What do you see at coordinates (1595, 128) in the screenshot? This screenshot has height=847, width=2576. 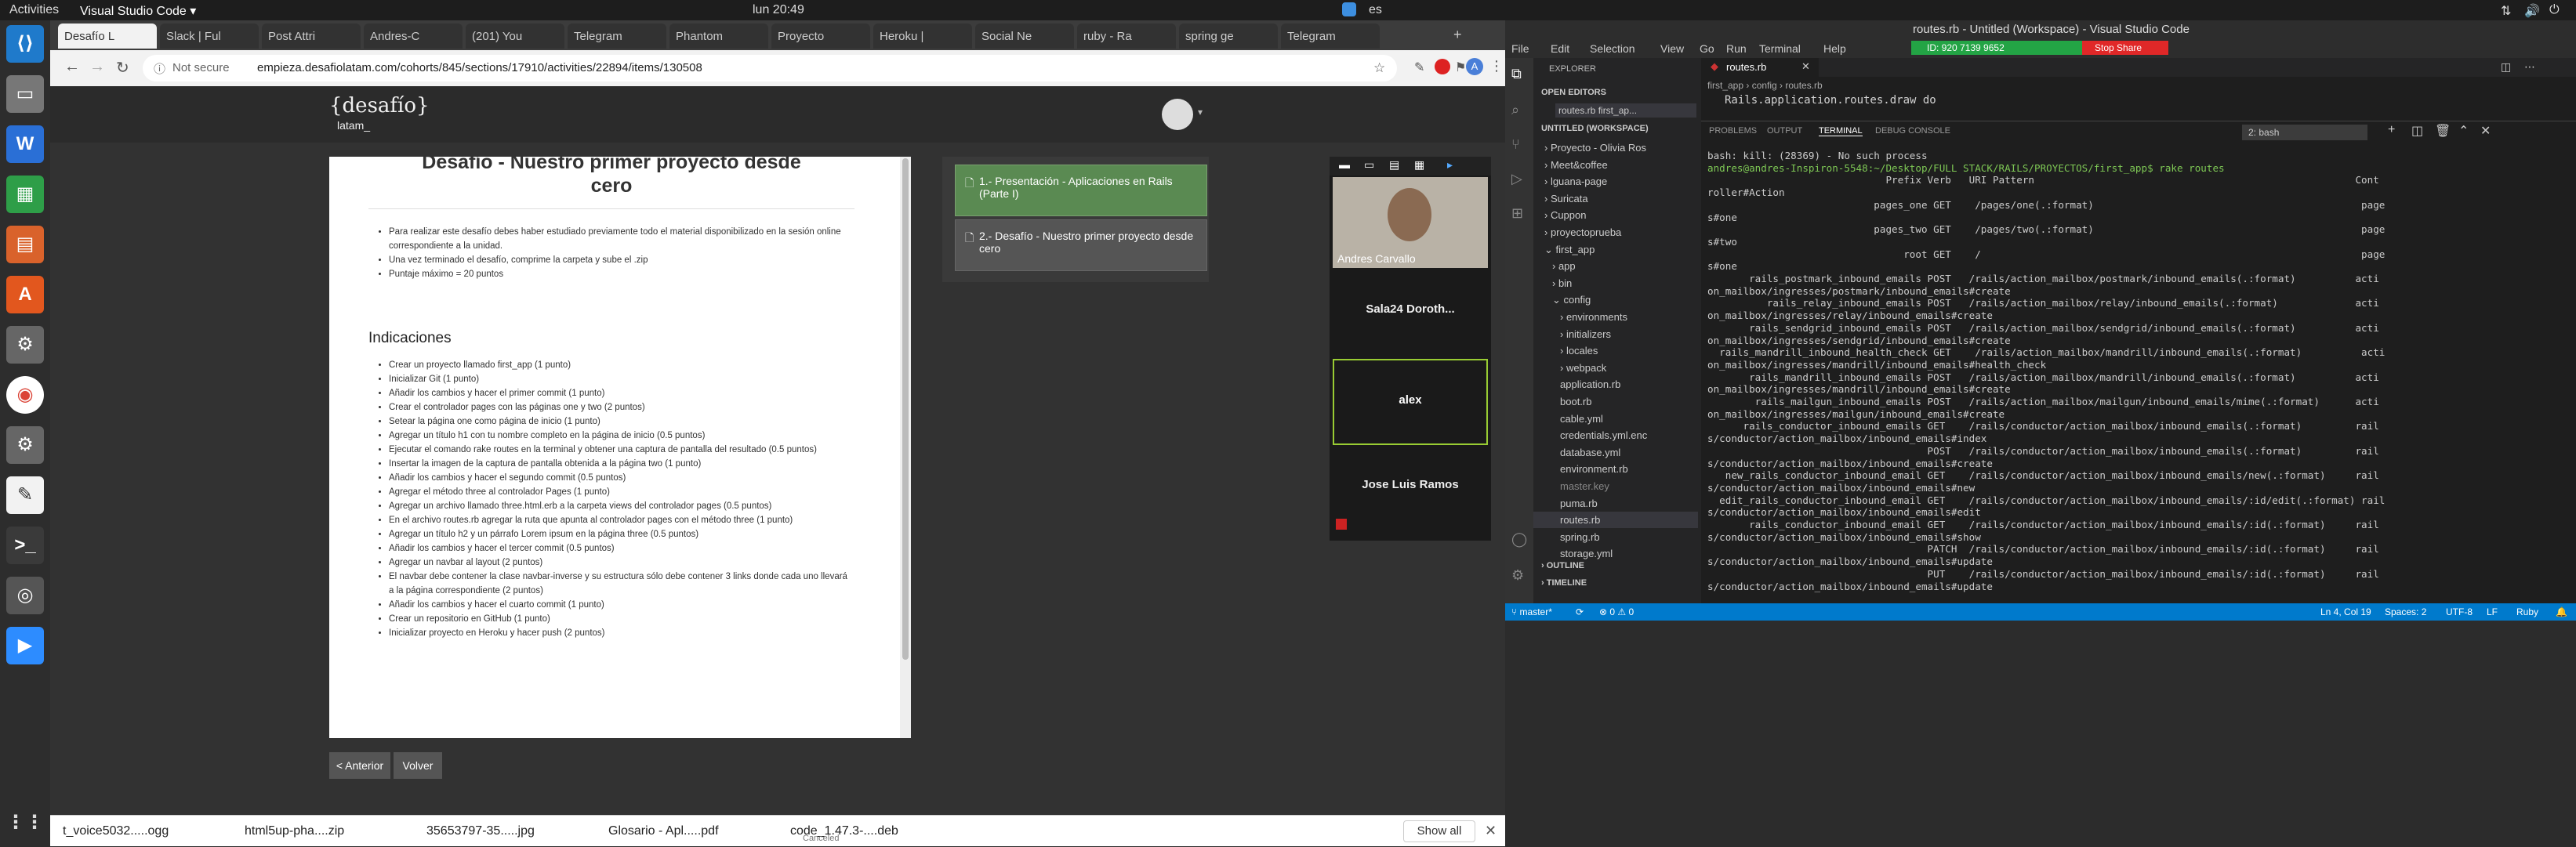 I see `workspace-header: UNTITLED (WORKSPACE)` at bounding box center [1595, 128].